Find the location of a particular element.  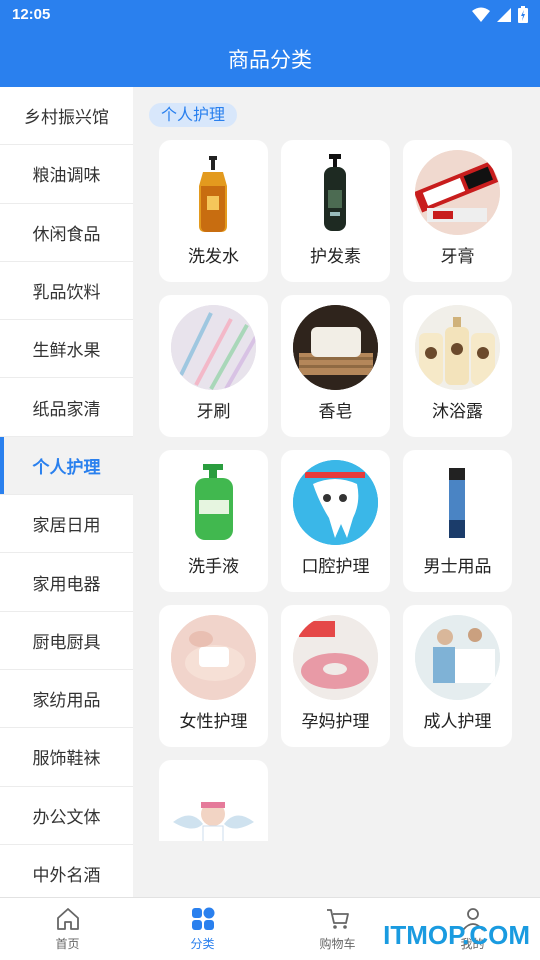

category-label: 沐浴露 is located at coordinates (457, 412).